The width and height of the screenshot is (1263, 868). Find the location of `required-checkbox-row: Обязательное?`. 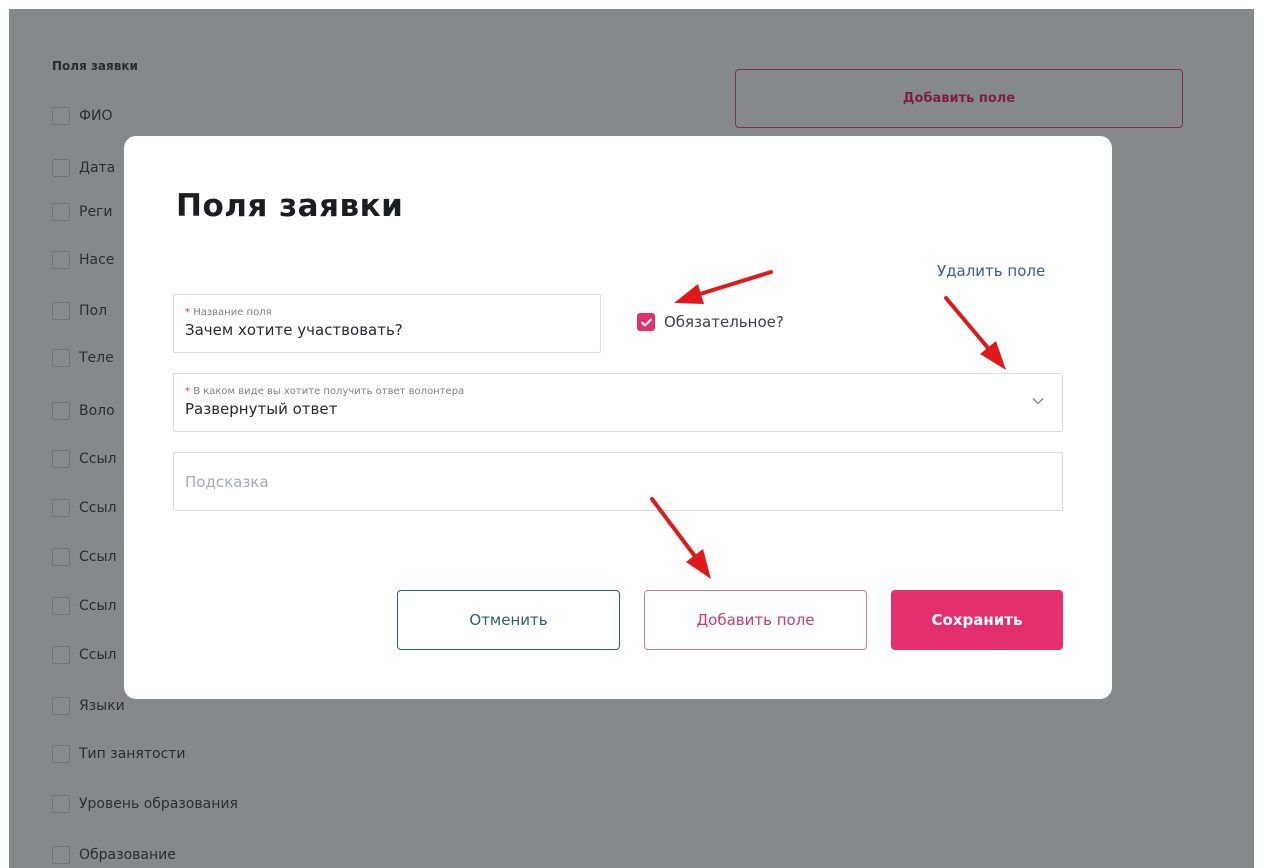

required-checkbox-row: Обязательное? is located at coordinates (710, 322).